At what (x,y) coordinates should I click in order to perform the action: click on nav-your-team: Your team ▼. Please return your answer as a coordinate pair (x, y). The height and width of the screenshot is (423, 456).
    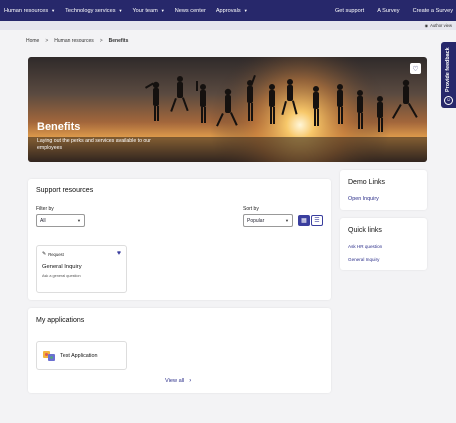
    Looking at the image, I should click on (148, 11).